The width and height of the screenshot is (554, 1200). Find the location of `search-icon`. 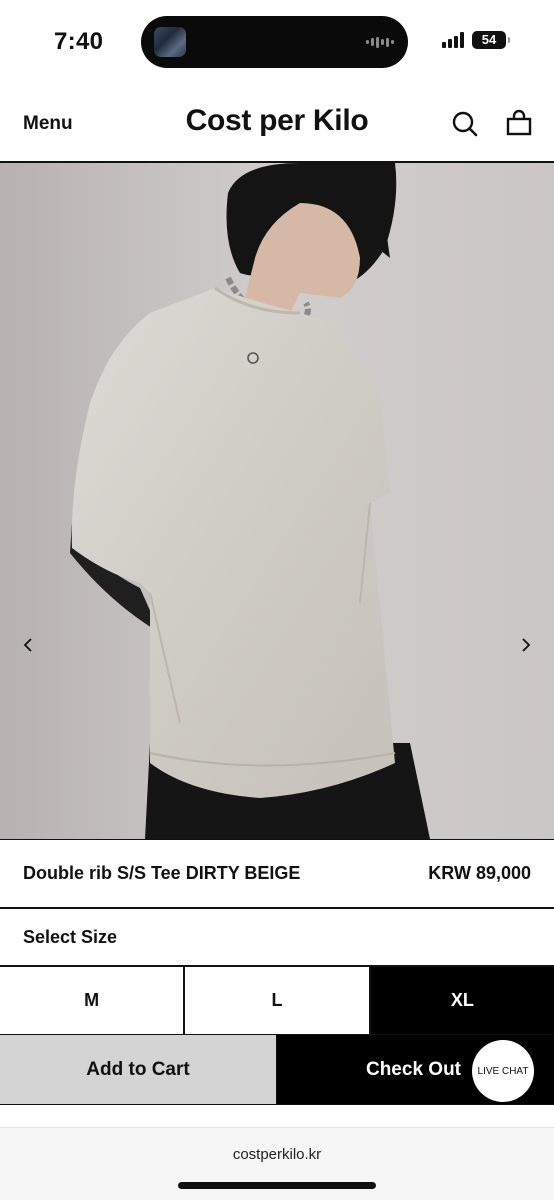

search-icon is located at coordinates (465, 124).